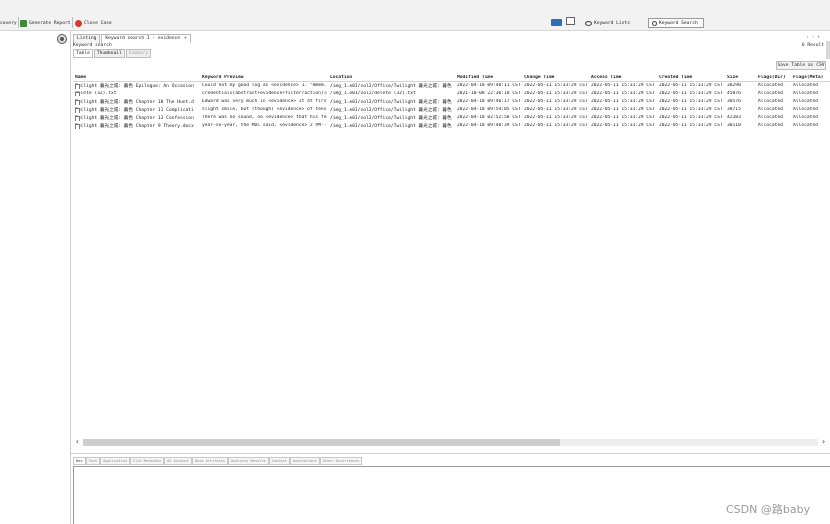  I want to click on collapse-strip, so click(828, 50).